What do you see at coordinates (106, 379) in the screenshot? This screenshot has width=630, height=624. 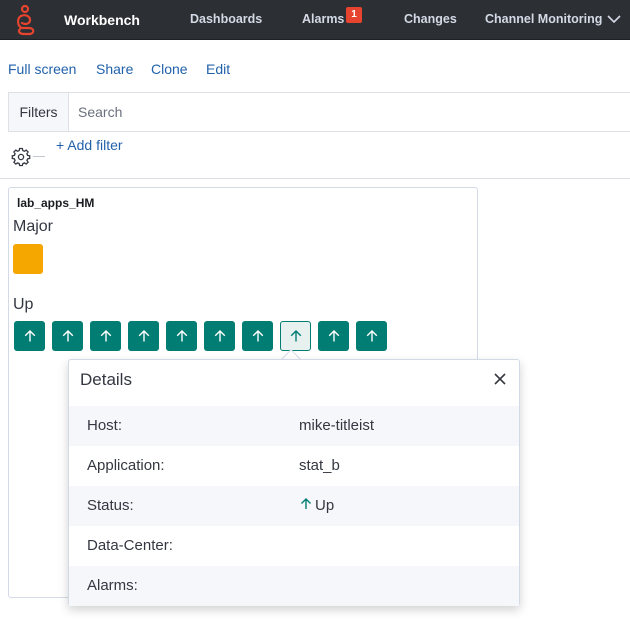 I see `popover-title: Details` at bounding box center [106, 379].